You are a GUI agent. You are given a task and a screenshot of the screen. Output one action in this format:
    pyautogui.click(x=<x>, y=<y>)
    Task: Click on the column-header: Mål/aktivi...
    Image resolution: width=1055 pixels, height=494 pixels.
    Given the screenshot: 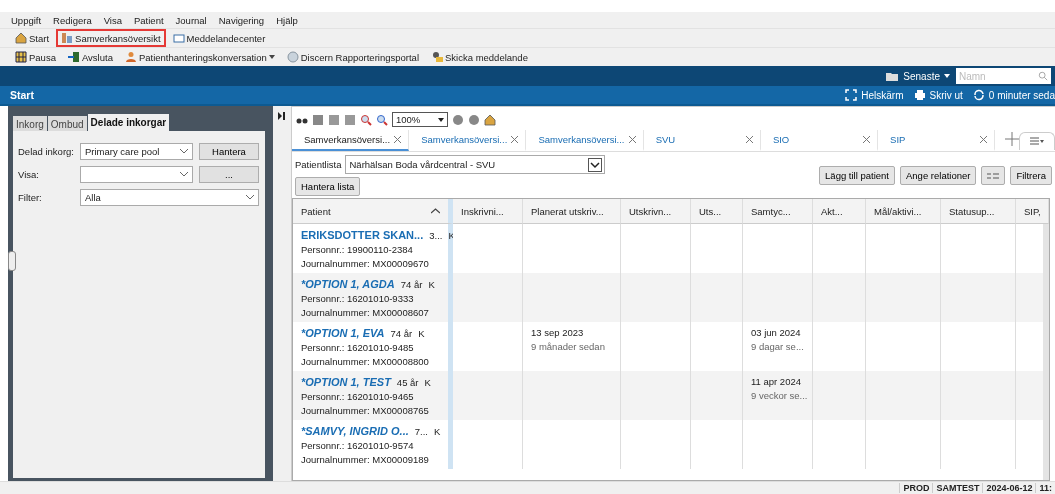 What is the action you would take?
    pyautogui.click(x=903, y=211)
    